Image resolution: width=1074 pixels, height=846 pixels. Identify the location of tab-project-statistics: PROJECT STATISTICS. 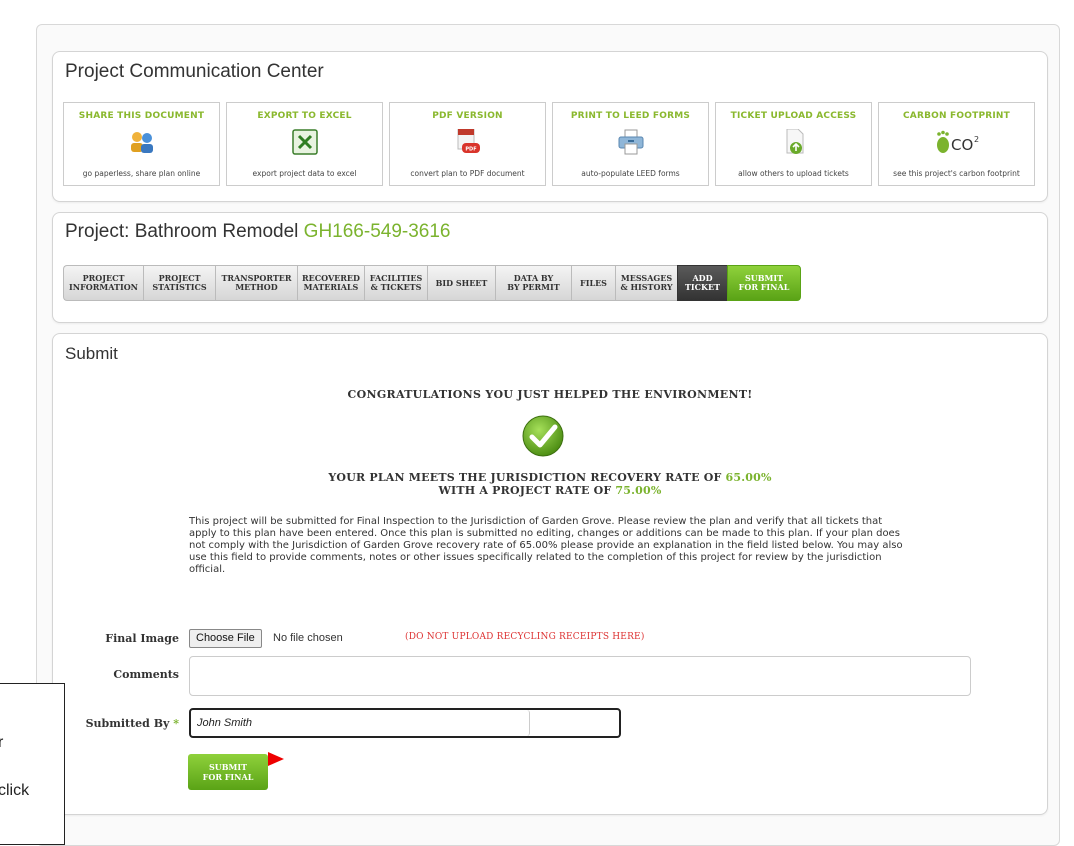
(179, 283).